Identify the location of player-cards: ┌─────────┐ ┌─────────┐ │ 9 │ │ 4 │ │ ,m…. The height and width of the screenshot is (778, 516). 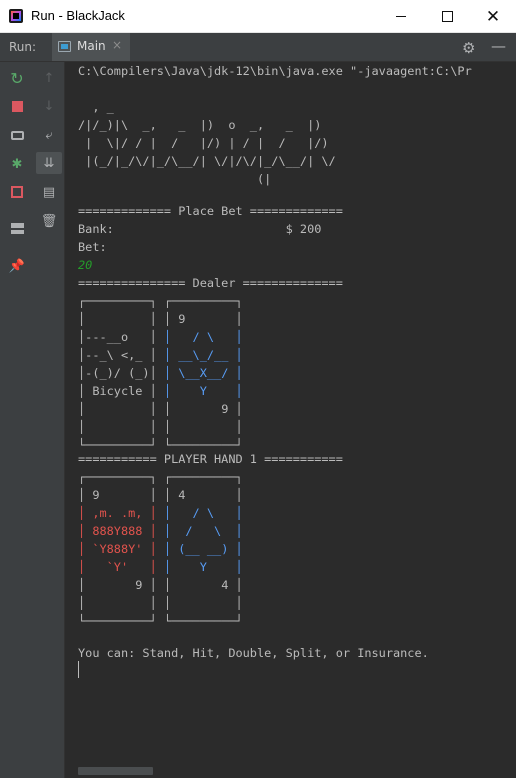
(160, 549).